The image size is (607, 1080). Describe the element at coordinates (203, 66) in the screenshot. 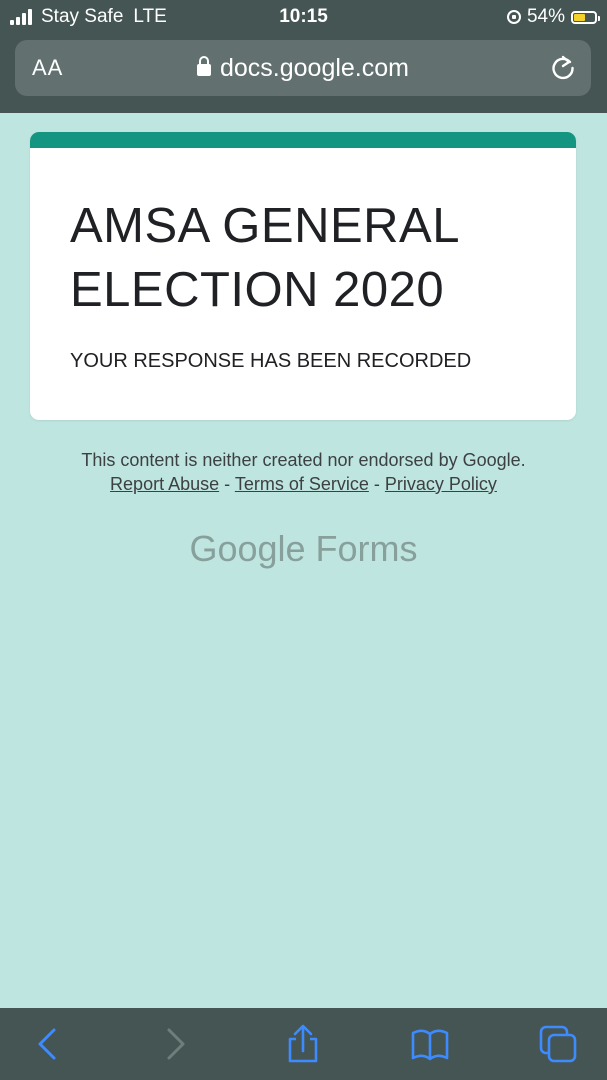

I see `padlock-icon` at that location.